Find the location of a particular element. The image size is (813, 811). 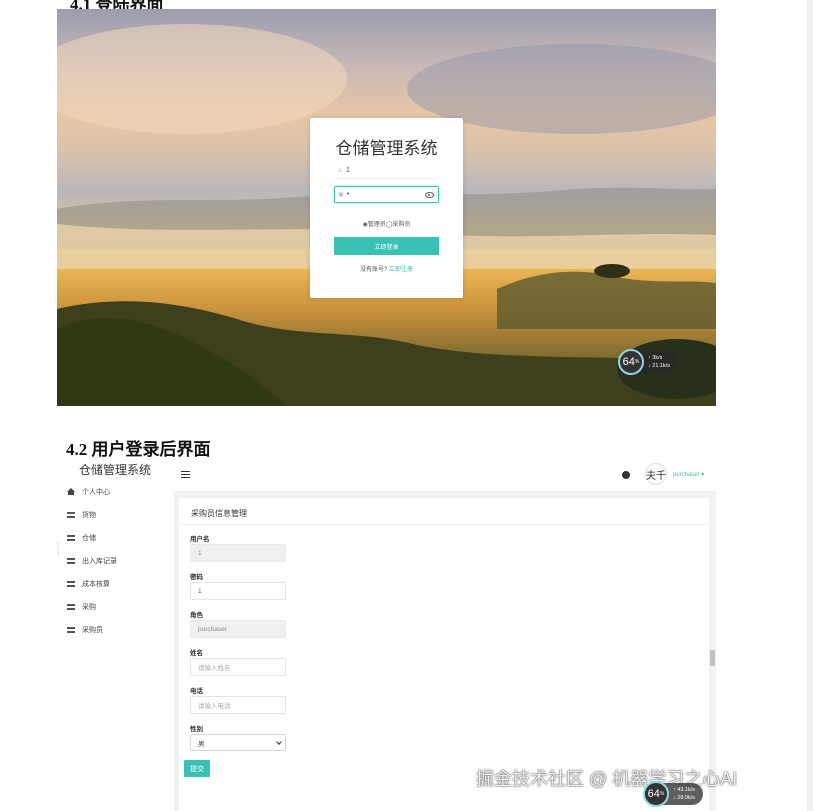

sidebar-item-label: 货物 is located at coordinates (89, 515).